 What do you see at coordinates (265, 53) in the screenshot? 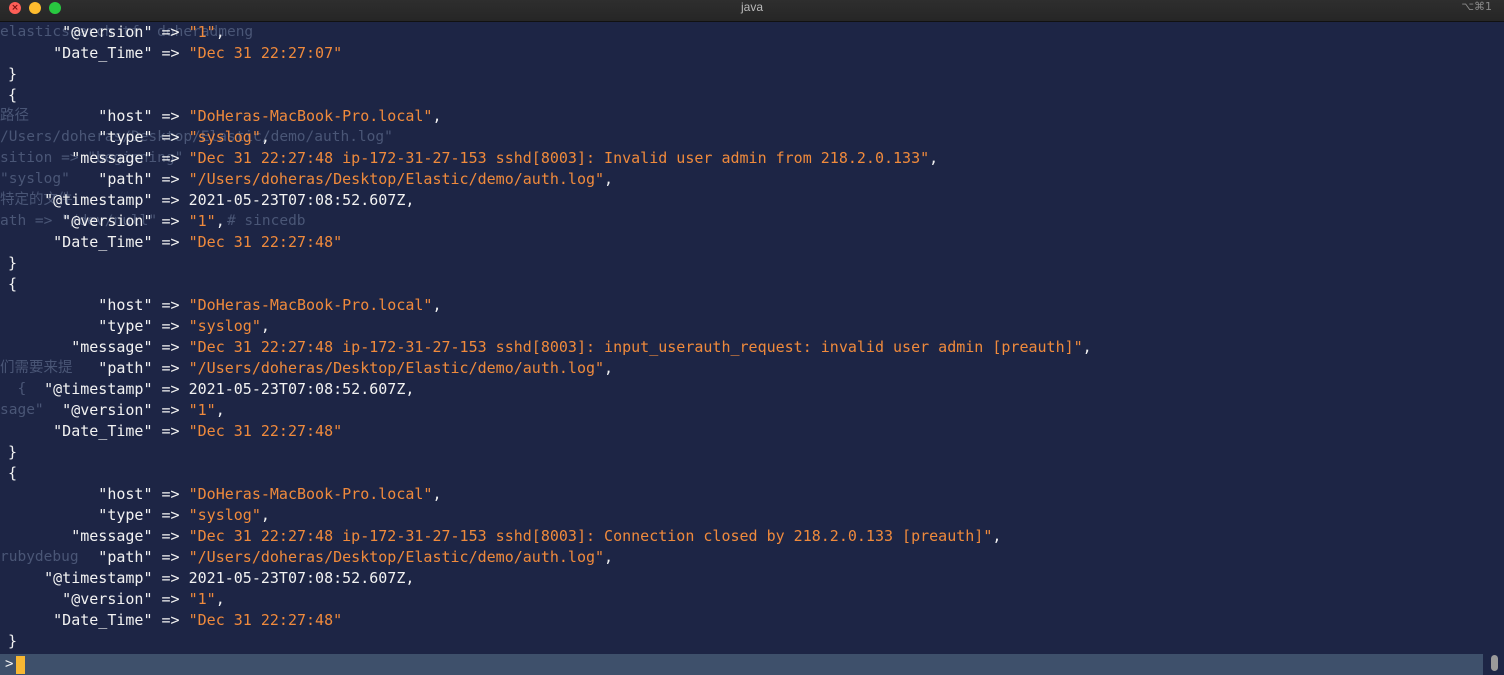
I see `line-string-value: "Dec 31 22:27:07"` at bounding box center [265, 53].